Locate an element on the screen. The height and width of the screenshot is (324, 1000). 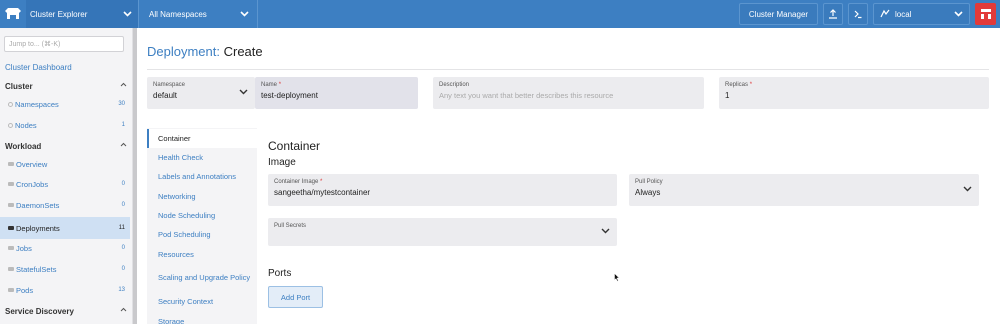
pull-secrets-label: Pull Secrets is located at coordinates (290, 226).